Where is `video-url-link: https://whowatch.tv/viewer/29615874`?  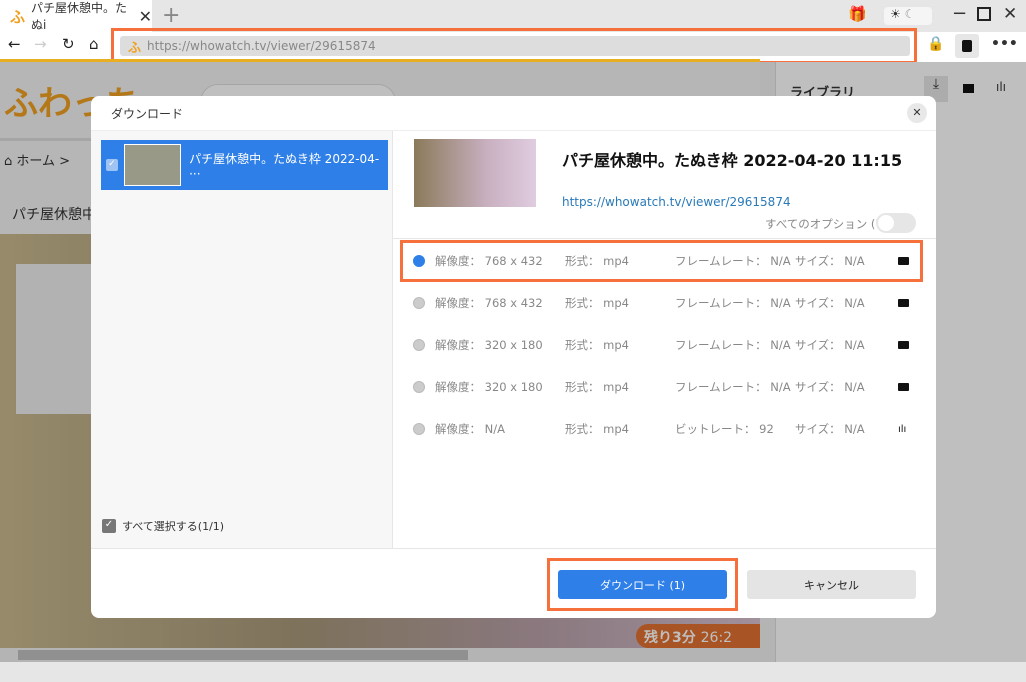
video-url-link: https://whowatch.tv/viewer/29615874 is located at coordinates (676, 202).